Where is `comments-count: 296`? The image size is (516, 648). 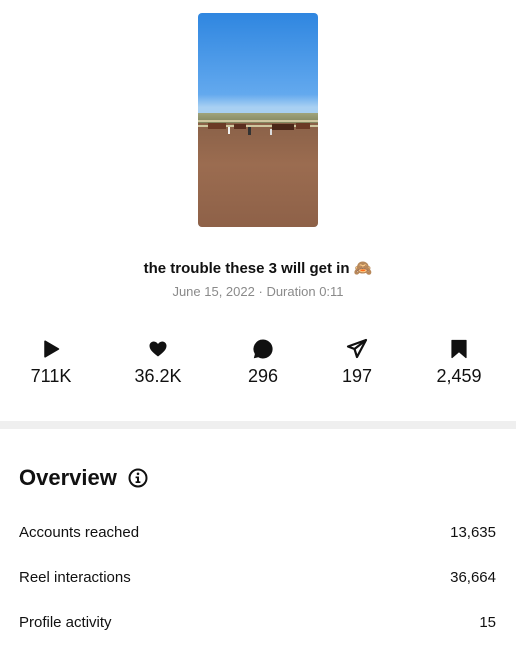
comments-count: 296 is located at coordinates (263, 376).